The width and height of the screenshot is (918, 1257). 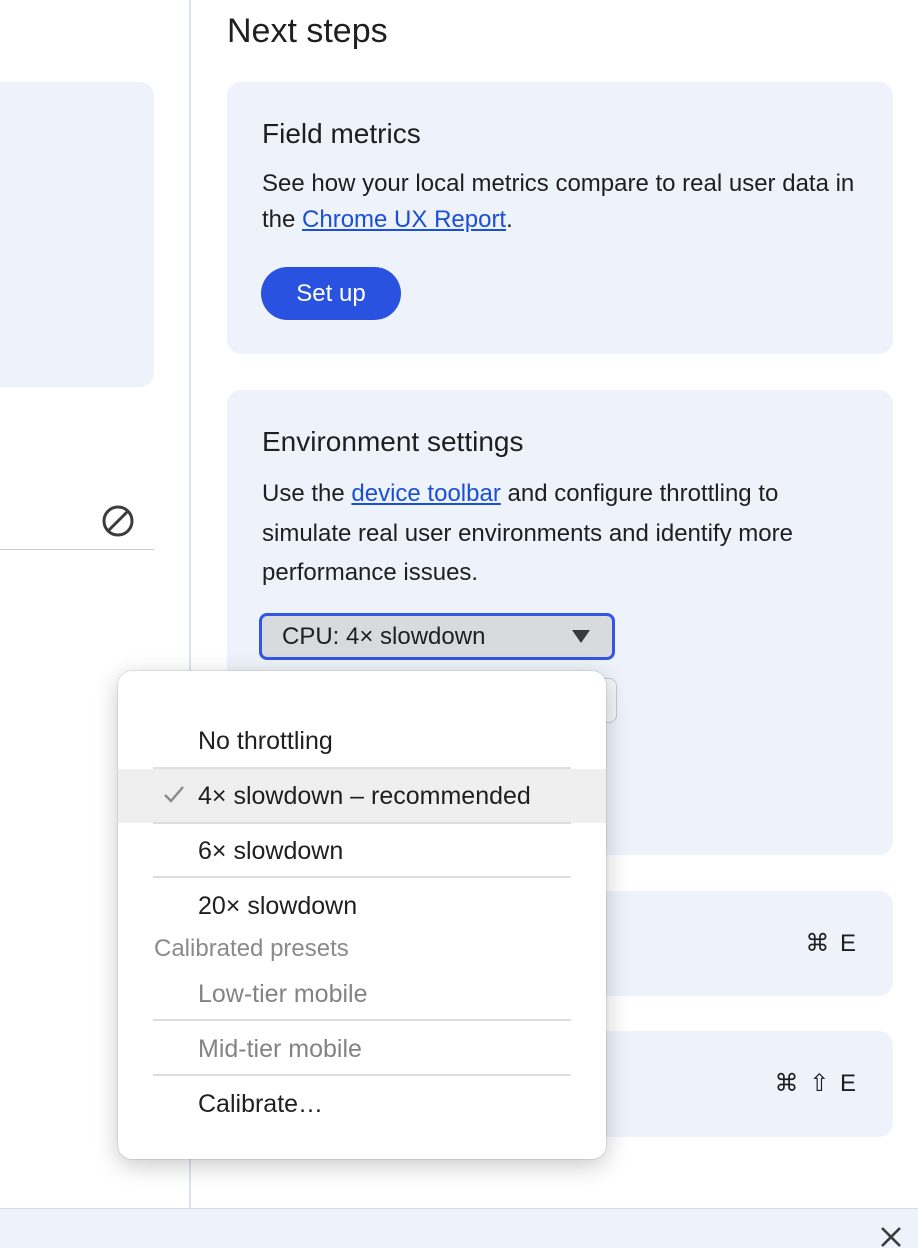 I want to click on filter-underline, so click(x=77, y=549).